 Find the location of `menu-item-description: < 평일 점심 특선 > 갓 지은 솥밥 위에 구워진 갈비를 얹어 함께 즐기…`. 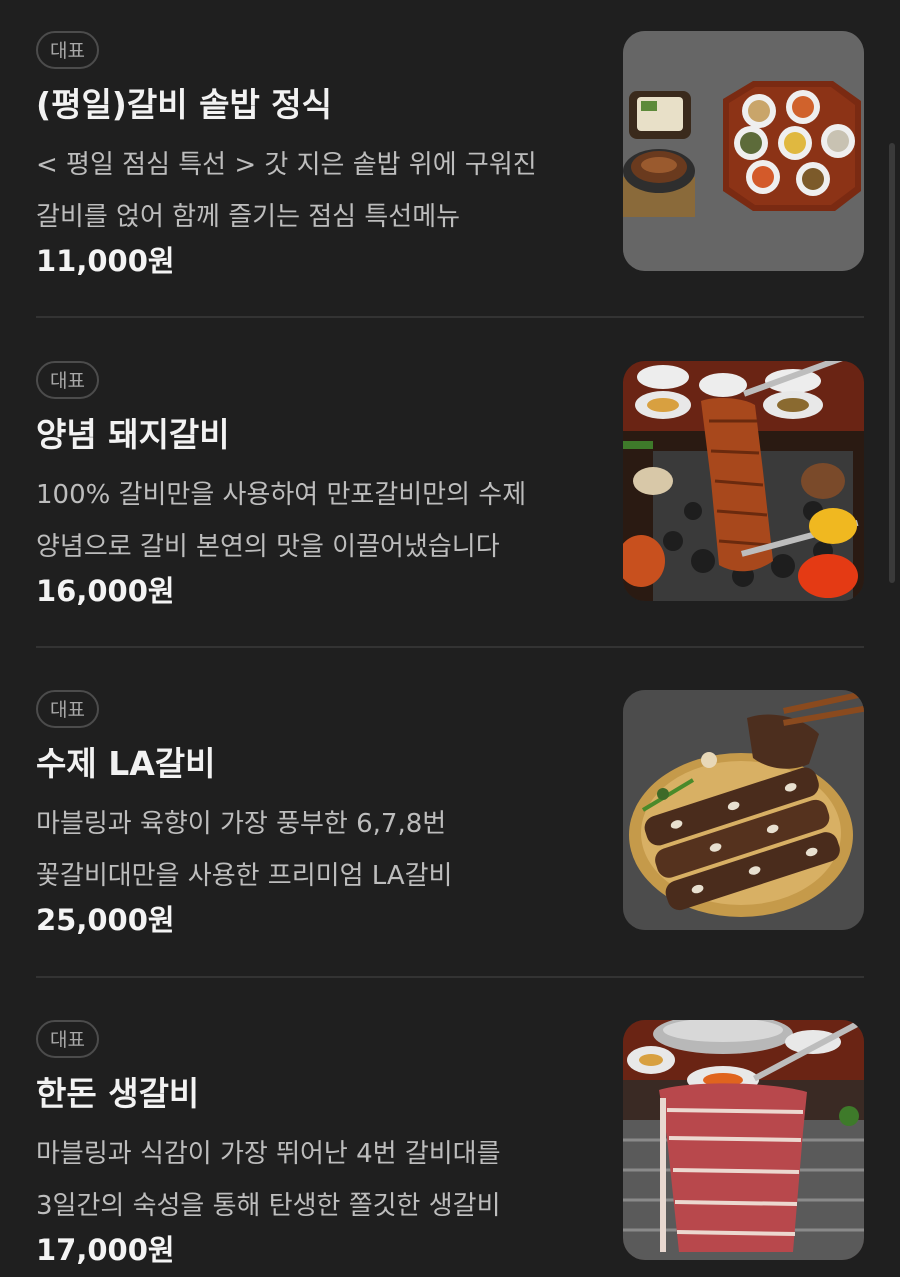

menu-item-description: < 평일 점심 특선 > 갓 지은 솥밥 위에 구워진 갈비를 얹어 함께 즐기… is located at coordinates (286, 191).